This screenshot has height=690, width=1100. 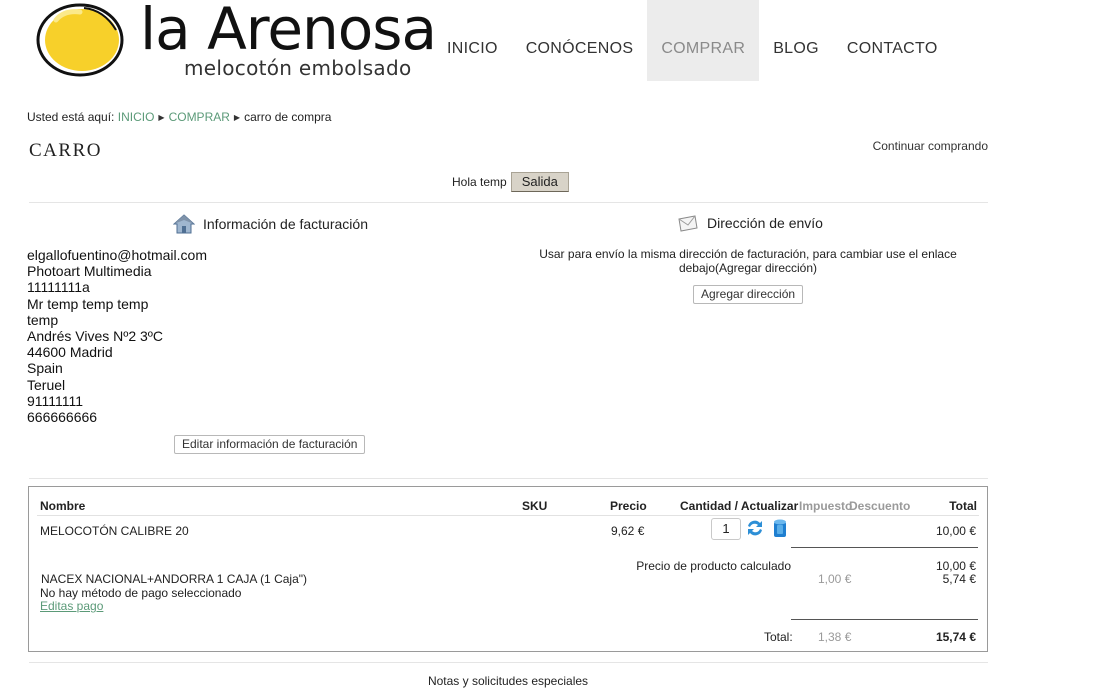 I want to click on billing-name: Mr temp temp temp, so click(x=88, y=303).